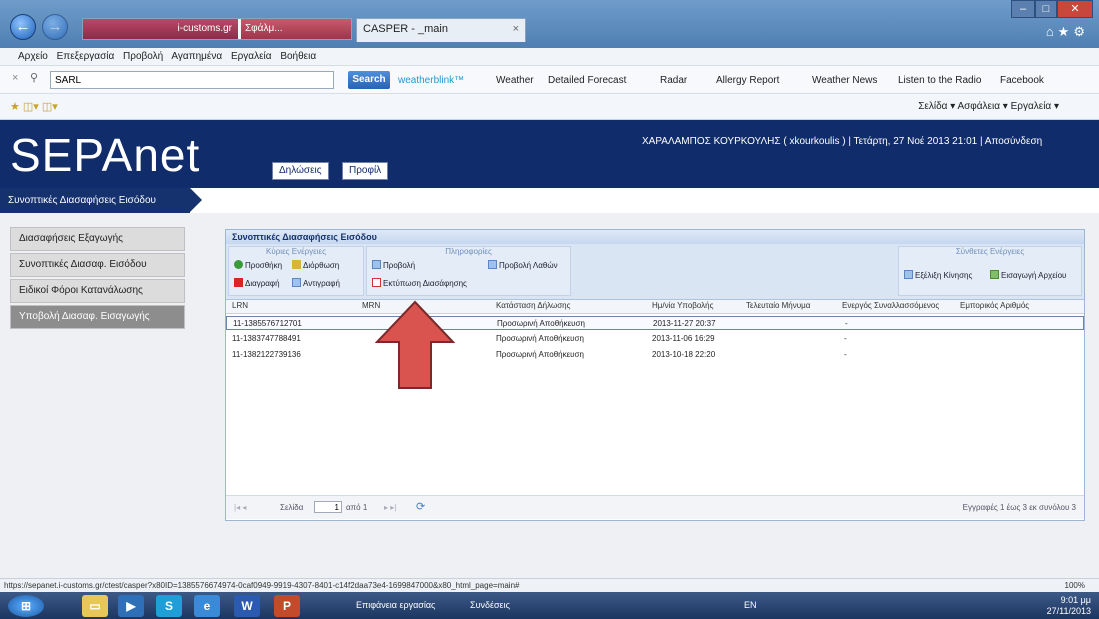 Image resolution: width=1099 pixels, height=619 pixels. I want to click on menu-file: Αρχείο, so click(33, 56).